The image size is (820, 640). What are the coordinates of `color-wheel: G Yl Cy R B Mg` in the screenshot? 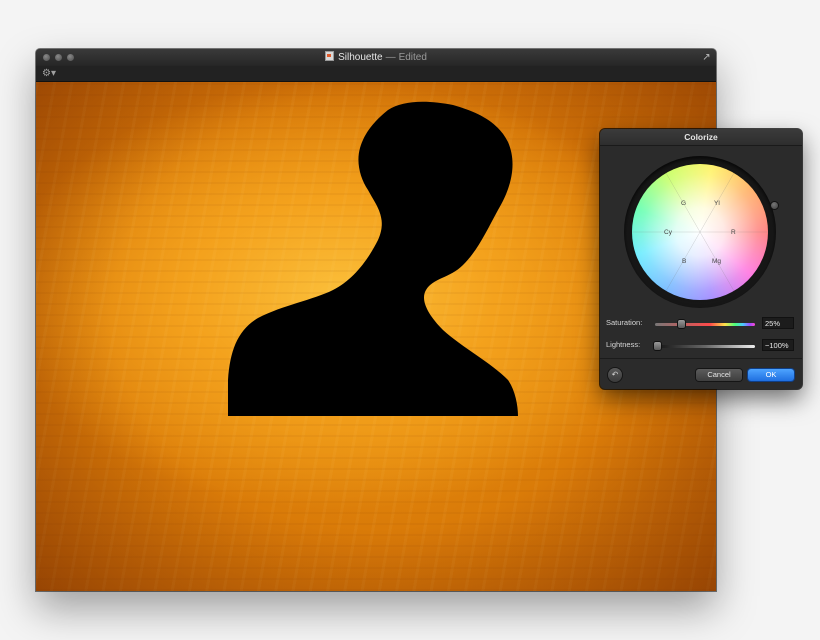 It's located at (700, 232).